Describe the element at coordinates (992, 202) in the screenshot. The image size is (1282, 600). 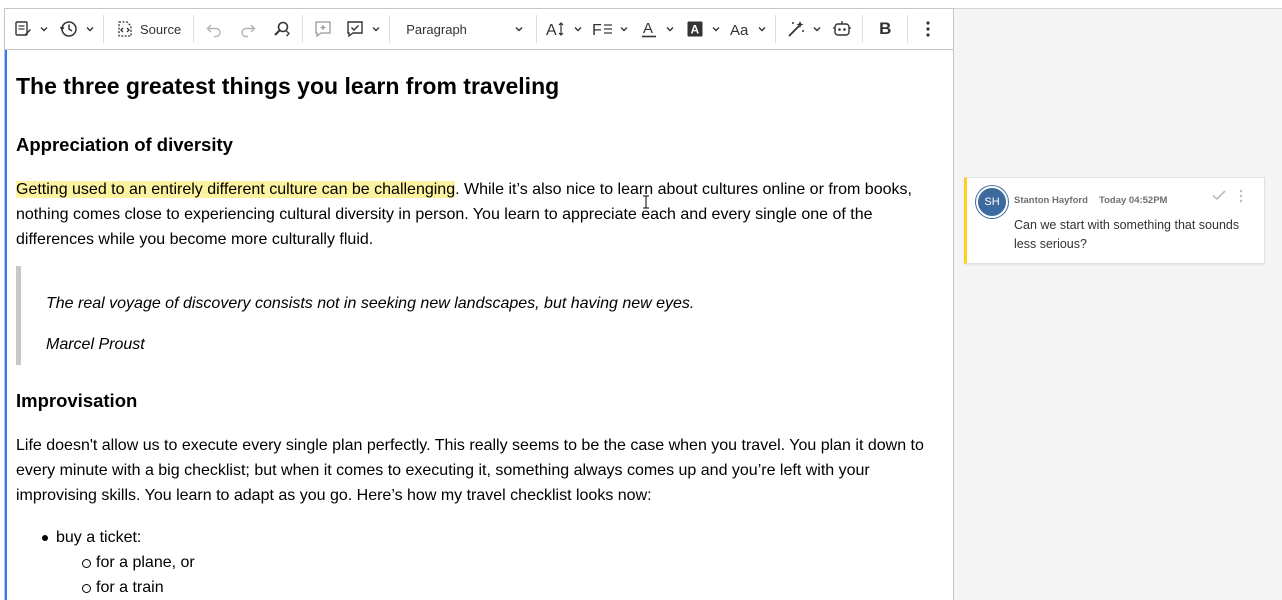
I see `avatar: SH` at that location.